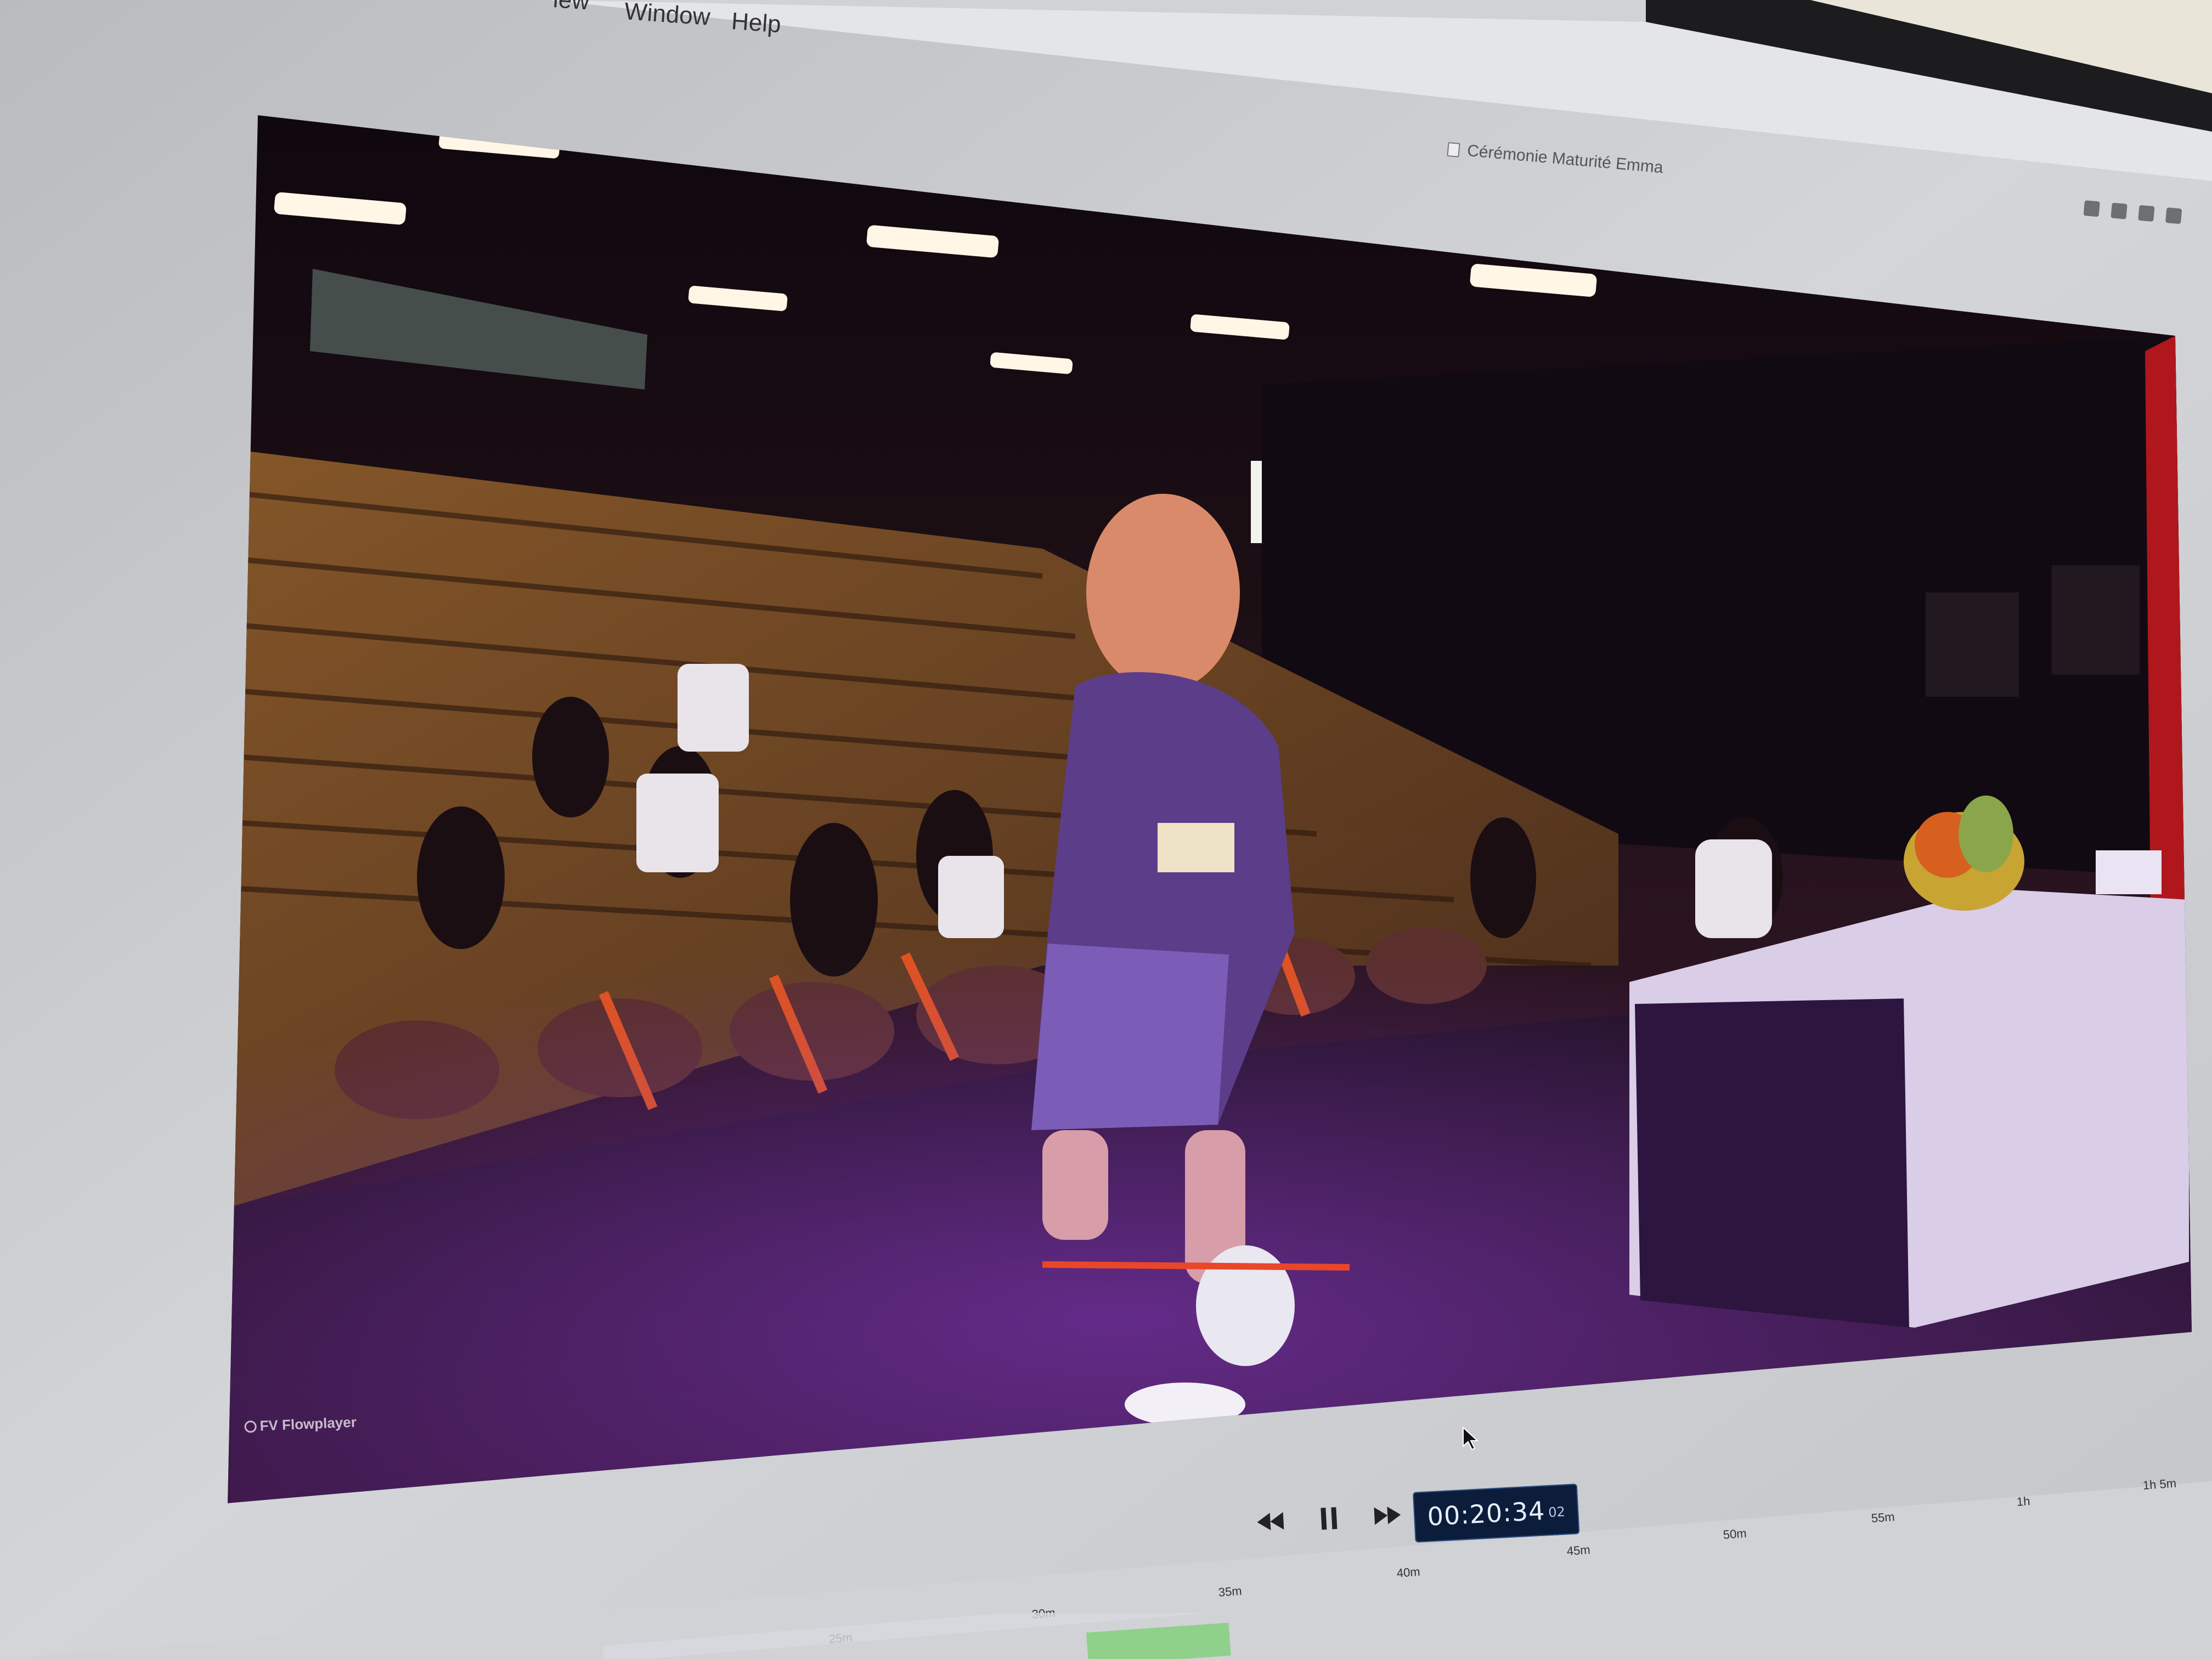 The image size is (2212, 1659). Describe the element at coordinates (2091, 208) in the screenshot. I see `screen-record-icon` at that location.